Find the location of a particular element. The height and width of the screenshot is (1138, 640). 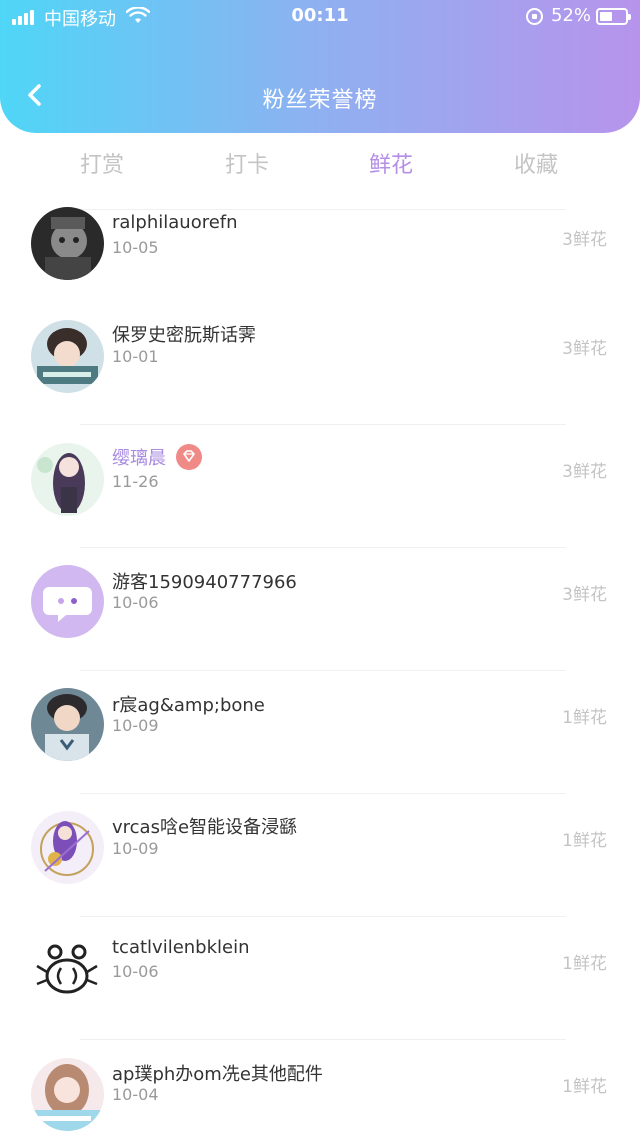

fan-name-vip: 缨璃晨 is located at coordinates (157, 458).